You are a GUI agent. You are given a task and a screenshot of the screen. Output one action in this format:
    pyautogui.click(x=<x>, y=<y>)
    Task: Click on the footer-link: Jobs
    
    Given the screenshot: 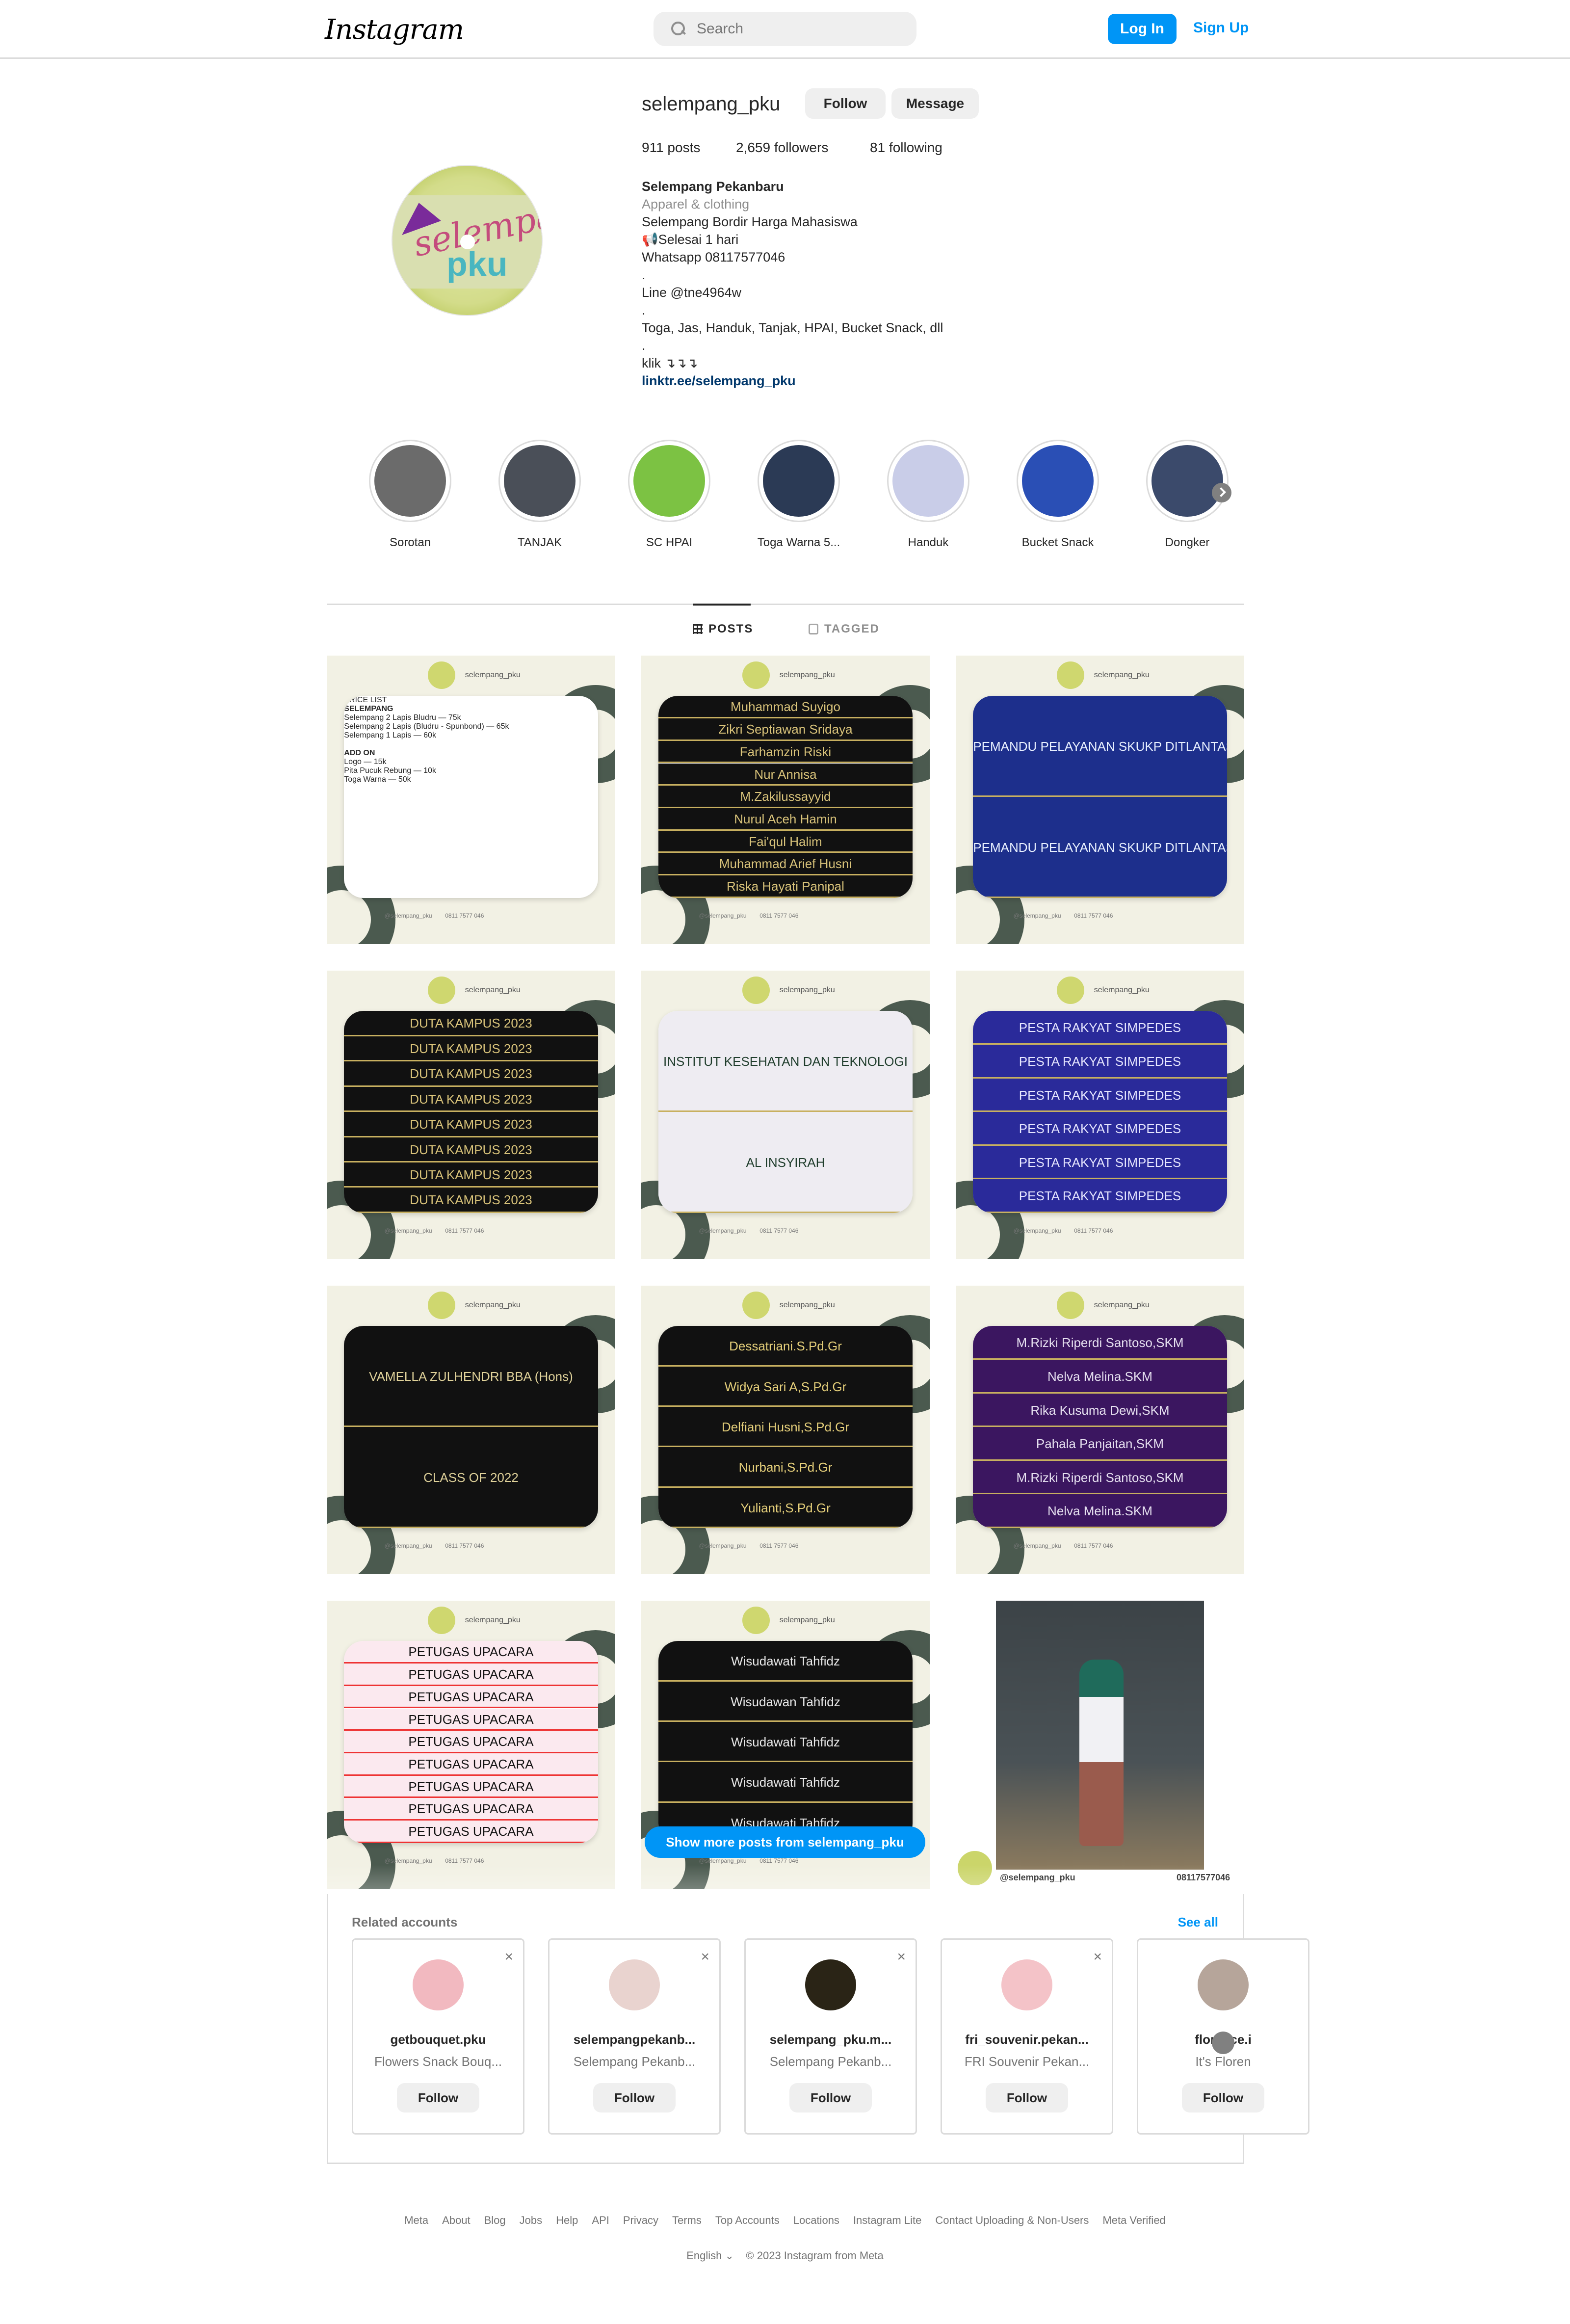 What is the action you would take?
    pyautogui.click(x=531, y=2220)
    